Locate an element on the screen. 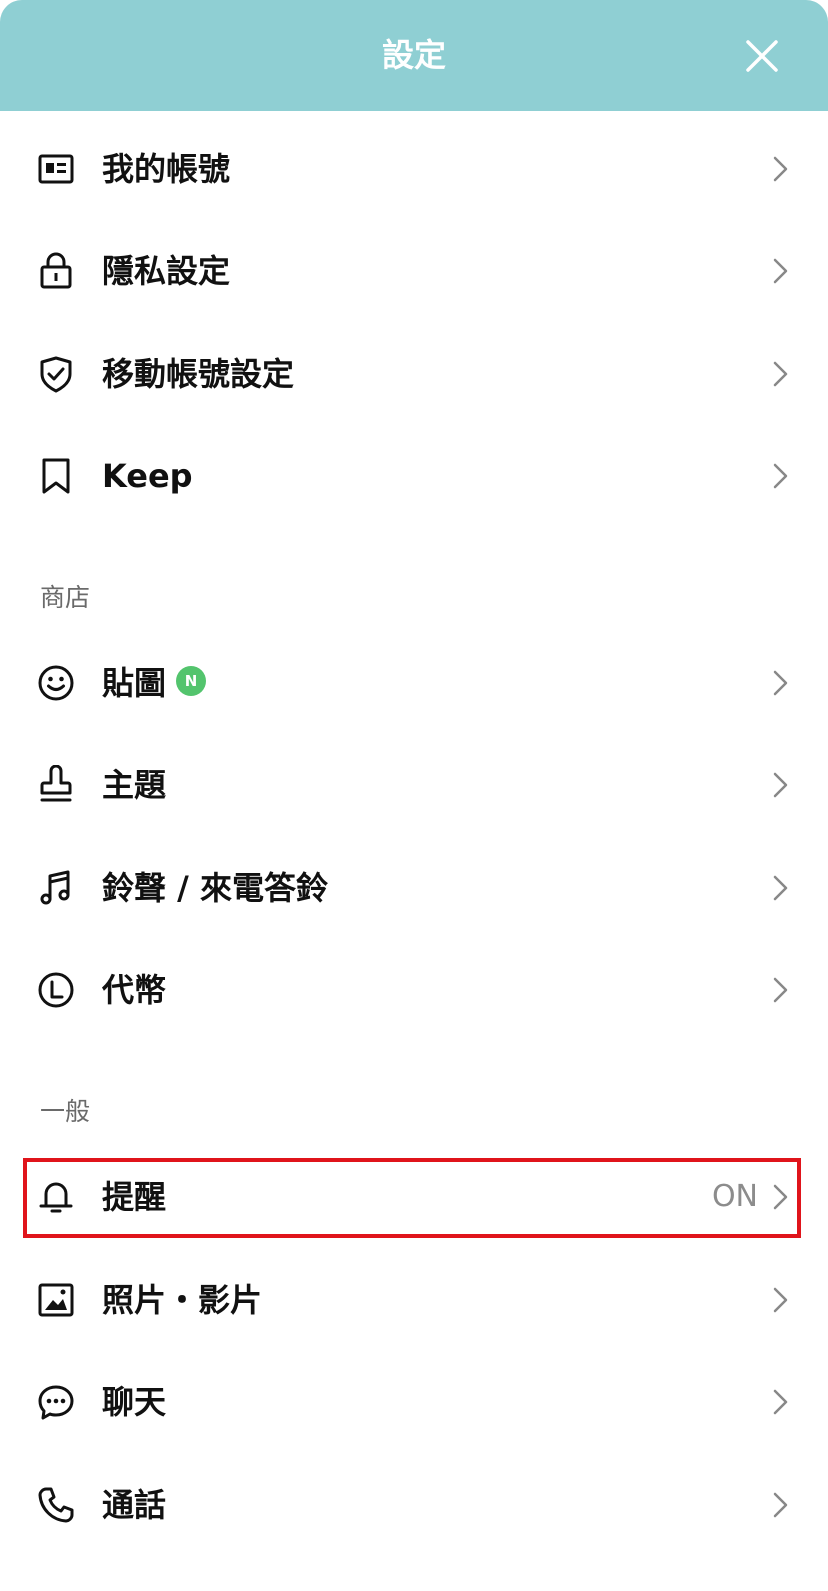 The width and height of the screenshot is (828, 1591). stamp-icon is located at coordinates (56, 785).